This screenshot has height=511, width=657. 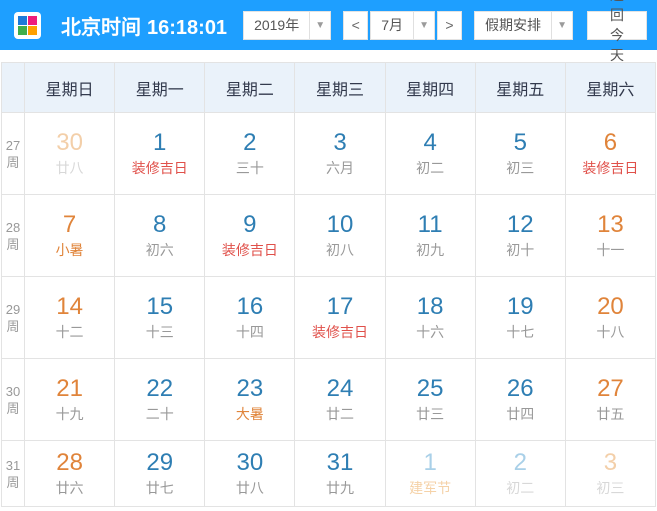 I want to click on day-number: 14, so click(x=69, y=306).